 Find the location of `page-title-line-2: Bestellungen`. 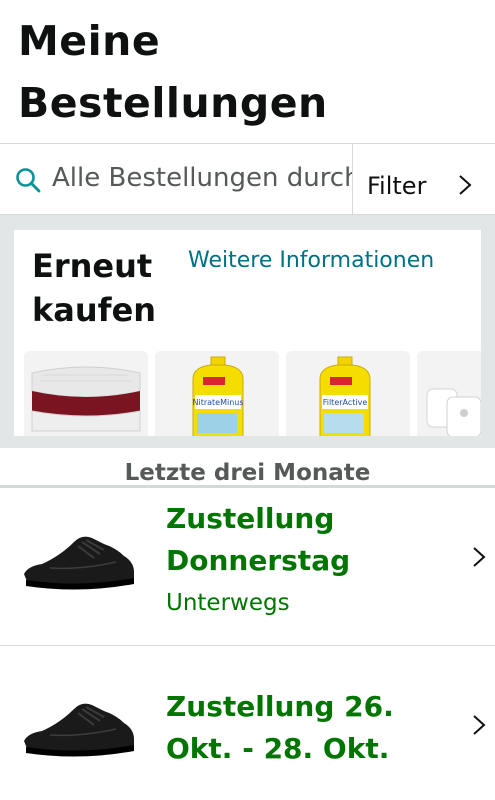

page-title-line-2: Bestellungen is located at coordinates (173, 103).